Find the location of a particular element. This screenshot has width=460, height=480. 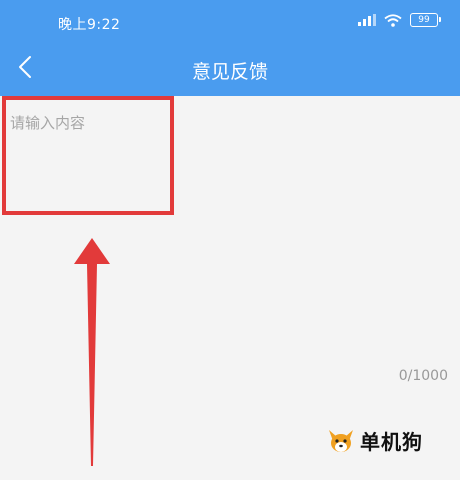

watermark-text: 单机狗 is located at coordinates (391, 442).